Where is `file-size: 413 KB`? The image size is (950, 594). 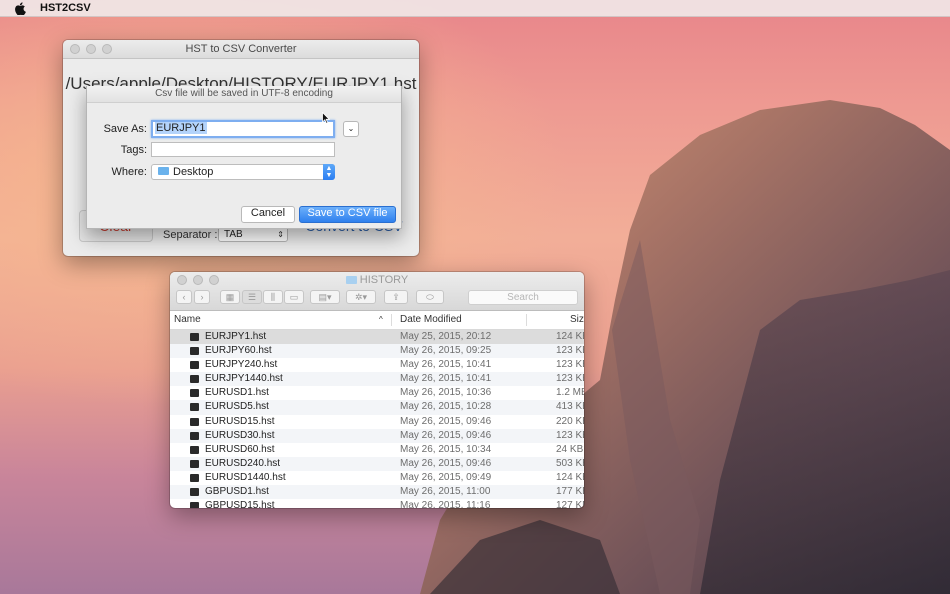
file-size: 413 KB is located at coordinates (570, 407).